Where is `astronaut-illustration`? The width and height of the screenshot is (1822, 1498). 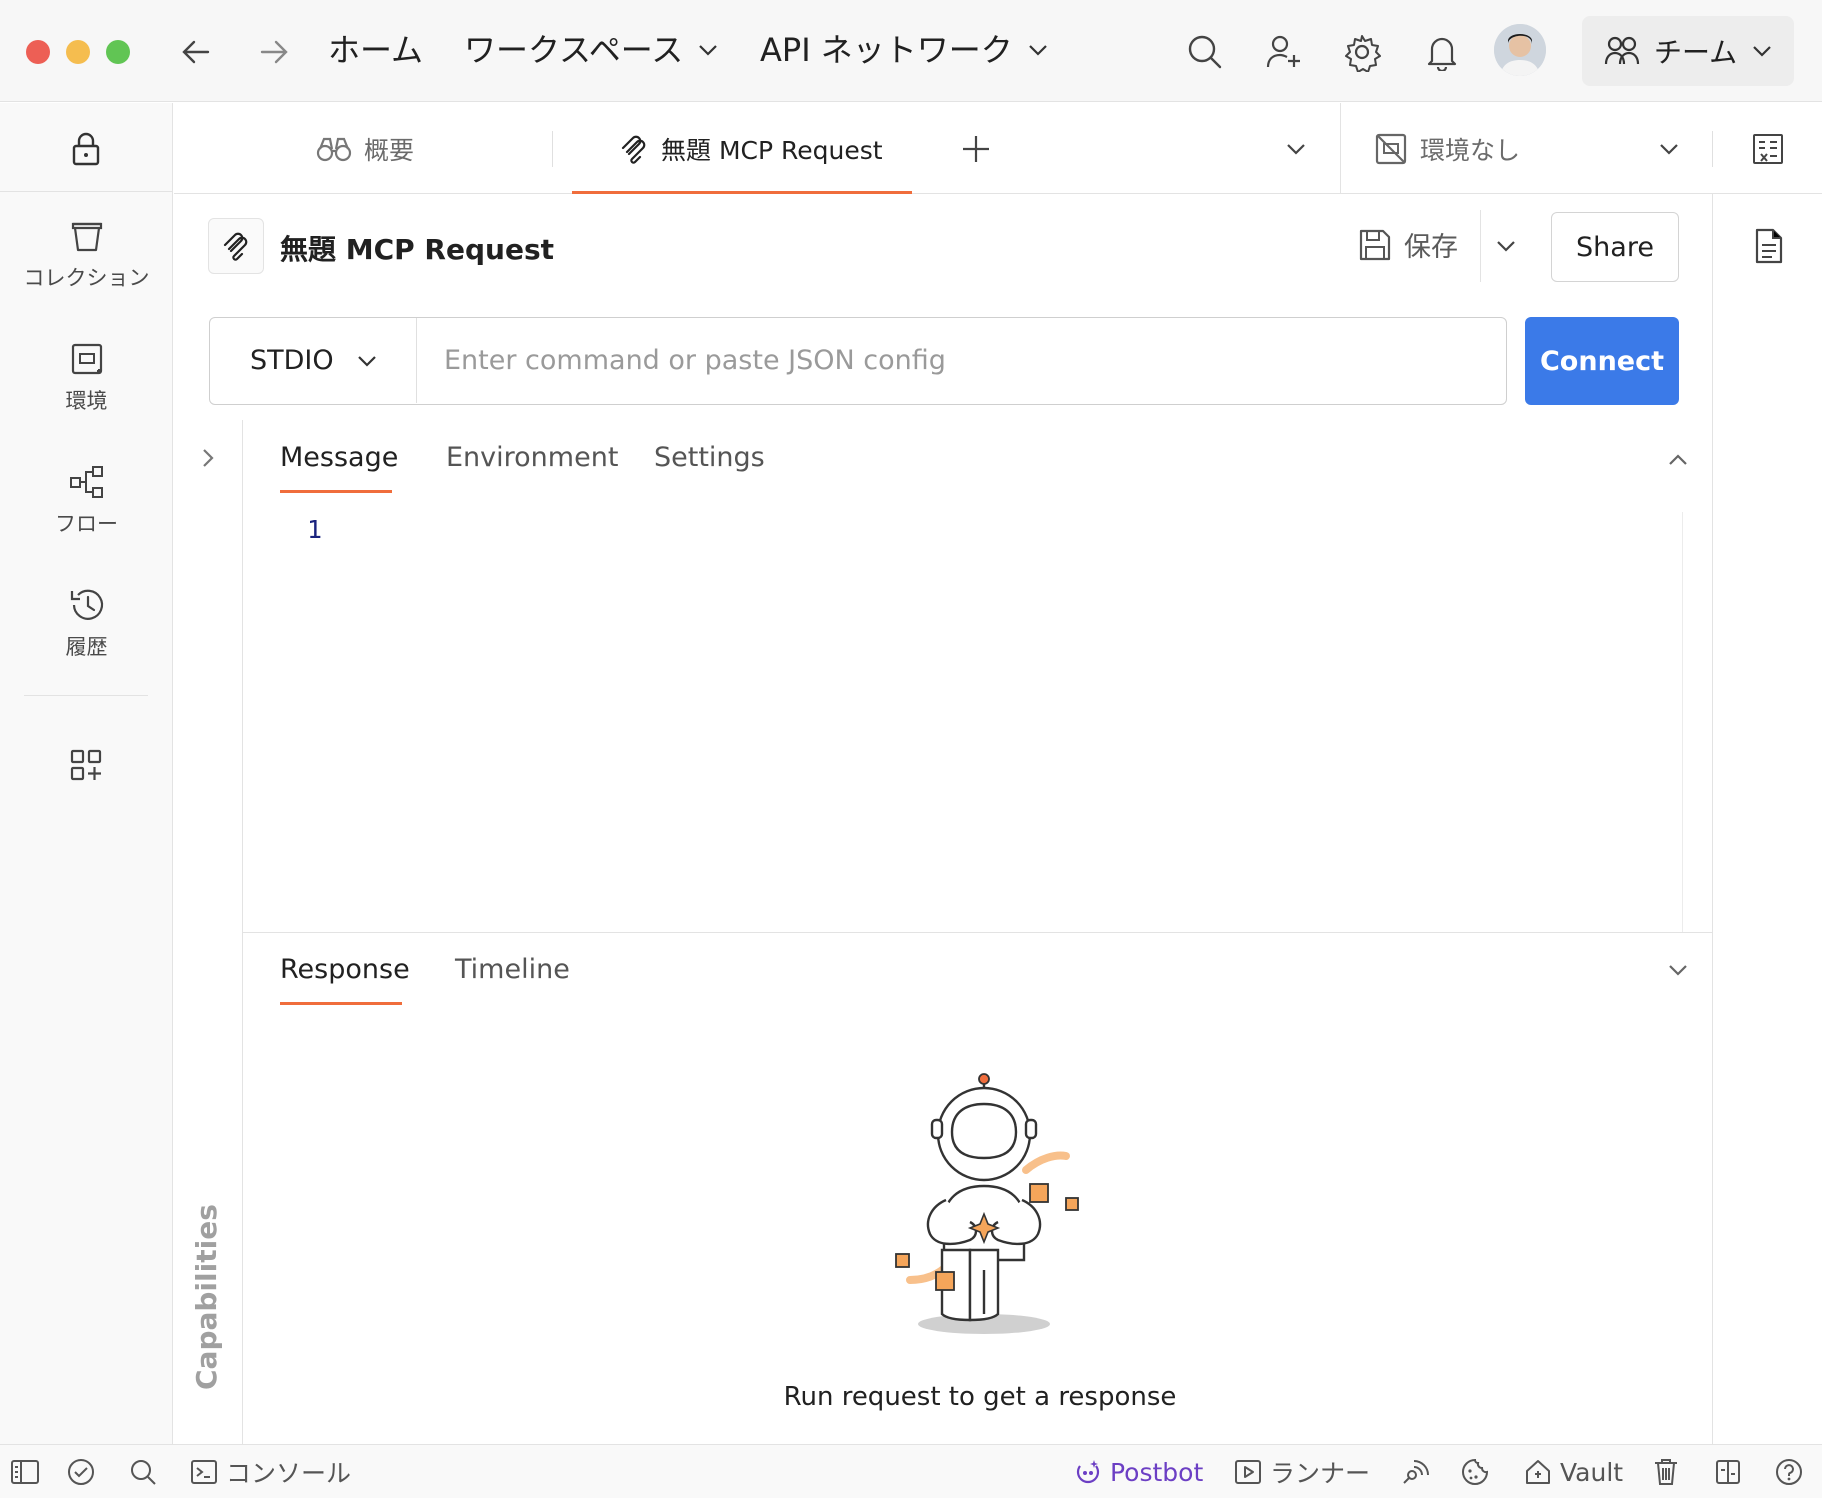 astronaut-illustration is located at coordinates (986, 1205).